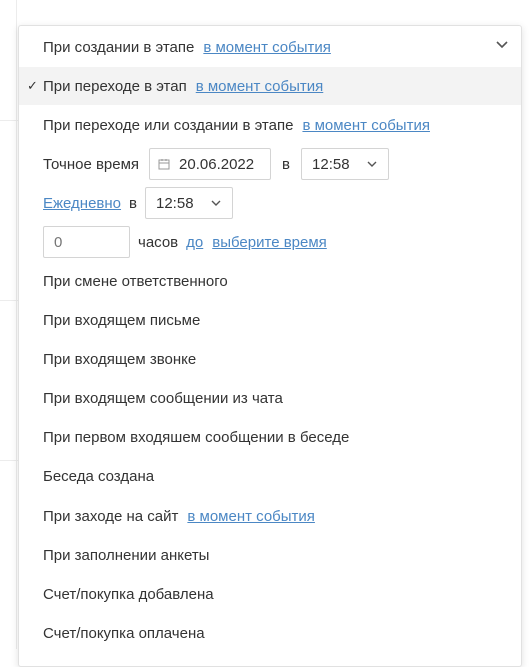 The image size is (529, 667). Describe the element at coordinates (270, 320) in the screenshot. I see `menu-item-incoming-email: При входящем письме` at that location.